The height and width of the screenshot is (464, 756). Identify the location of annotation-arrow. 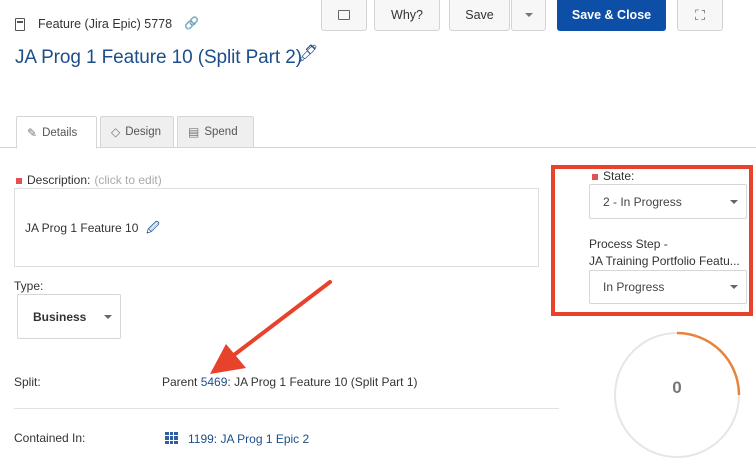
(271, 327).